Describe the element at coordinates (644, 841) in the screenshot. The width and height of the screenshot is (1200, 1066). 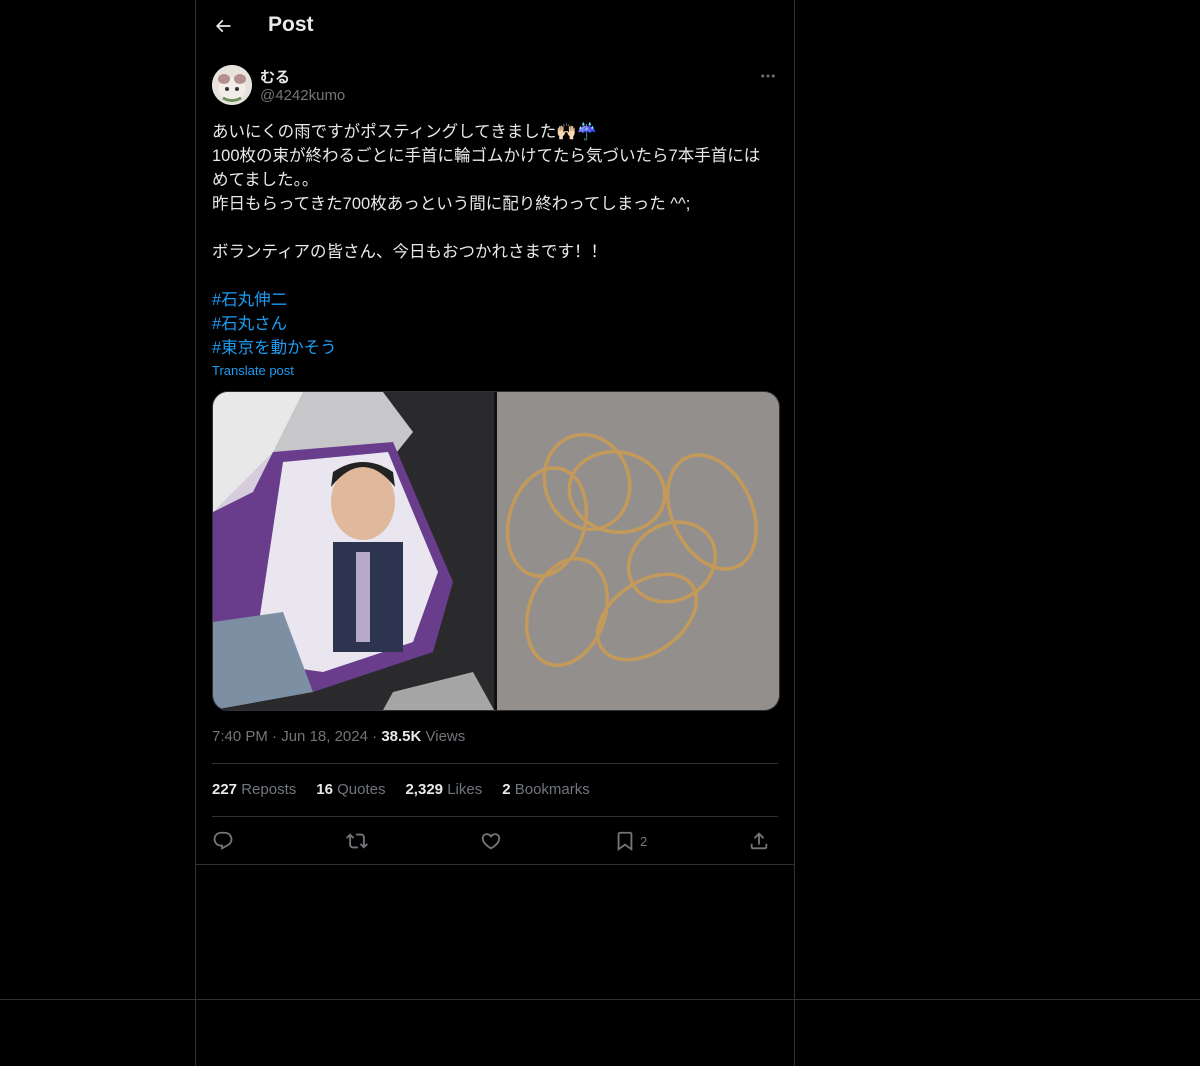
I see `bookmark-count: 2` at that location.